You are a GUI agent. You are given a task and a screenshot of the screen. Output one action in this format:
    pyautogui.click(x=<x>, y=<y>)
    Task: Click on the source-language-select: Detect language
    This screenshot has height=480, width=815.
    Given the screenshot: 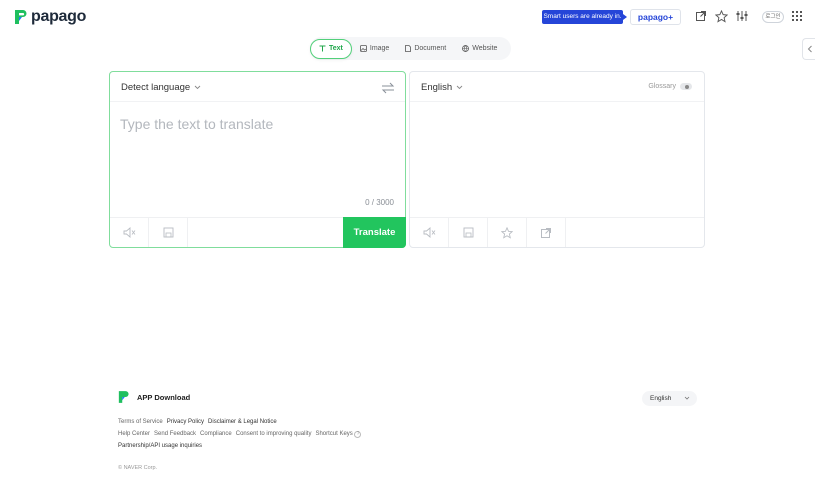 What is the action you would take?
    pyautogui.click(x=161, y=87)
    